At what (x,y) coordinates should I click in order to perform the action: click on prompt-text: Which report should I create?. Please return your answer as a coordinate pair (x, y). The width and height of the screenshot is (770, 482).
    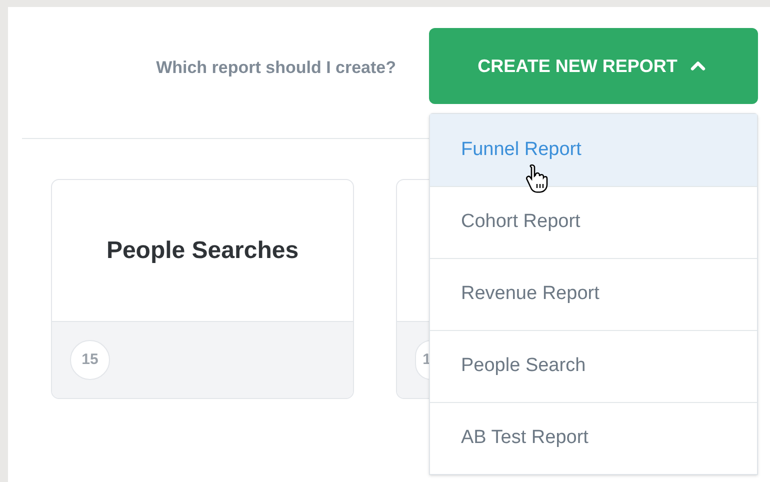
    Looking at the image, I should click on (276, 68).